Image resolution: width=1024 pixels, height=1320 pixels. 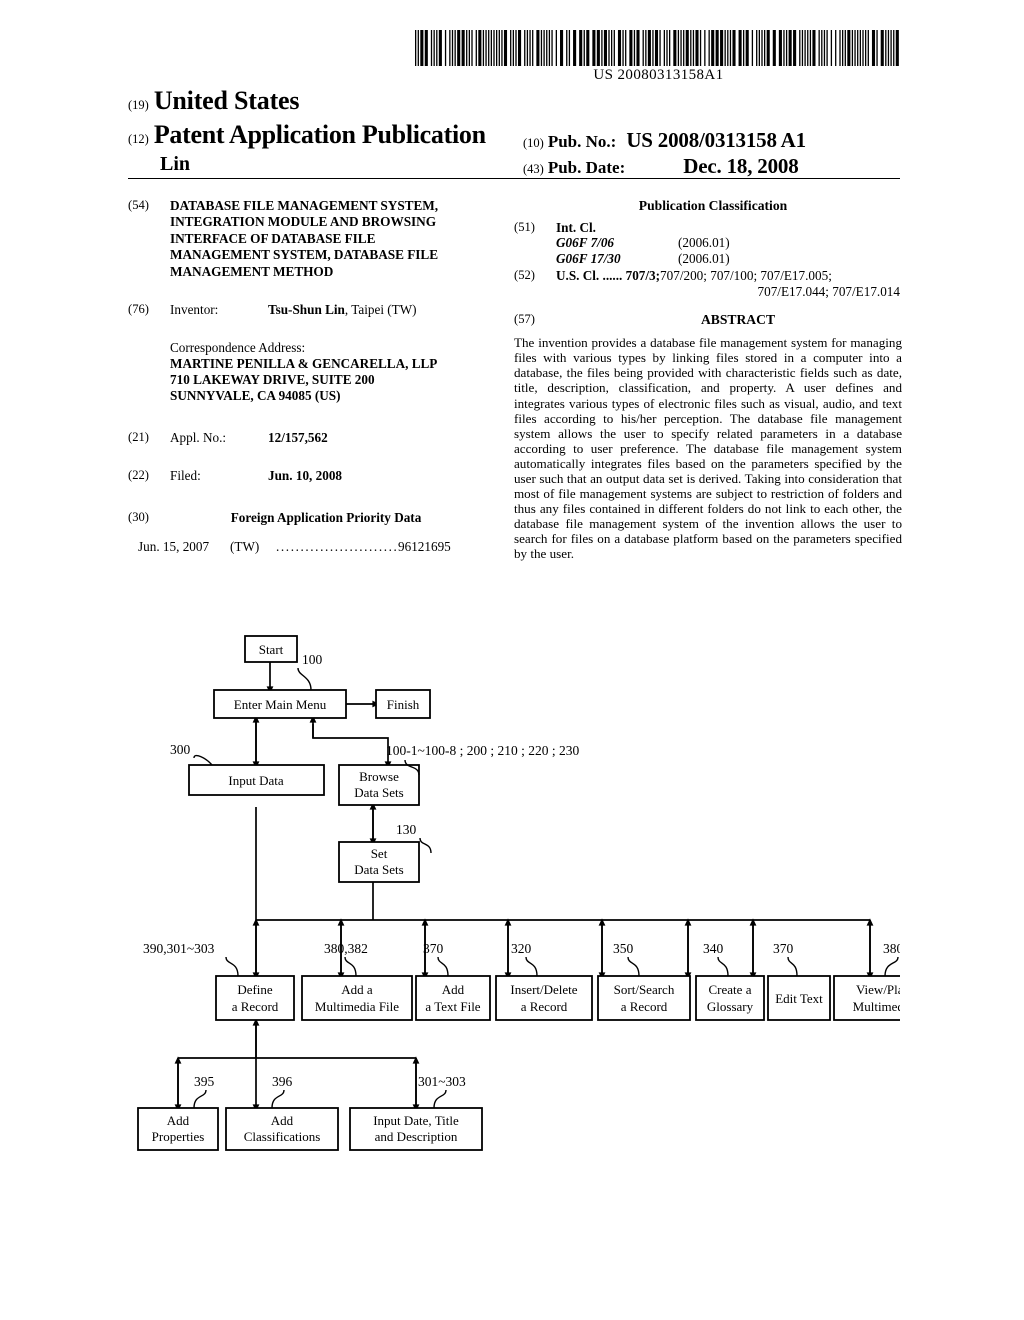 I want to click on priority-number: 96121695, so click(x=424, y=547).